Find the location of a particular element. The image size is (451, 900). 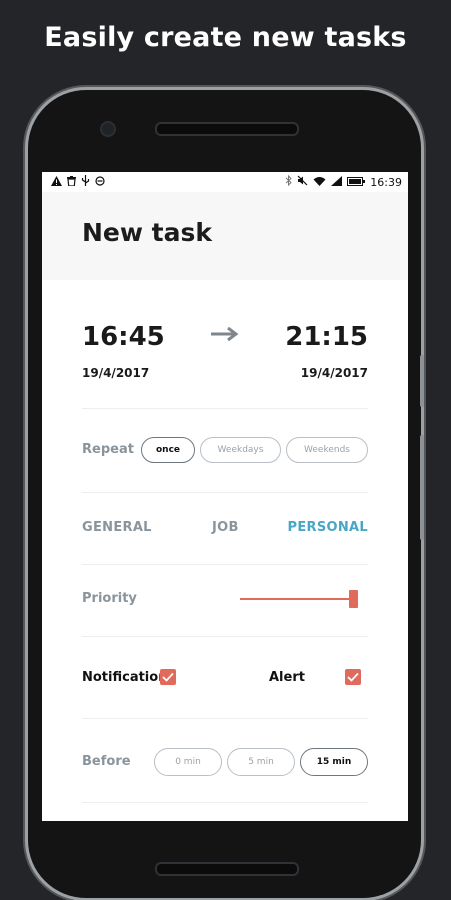

notification-label: Notification is located at coordinates (125, 677).